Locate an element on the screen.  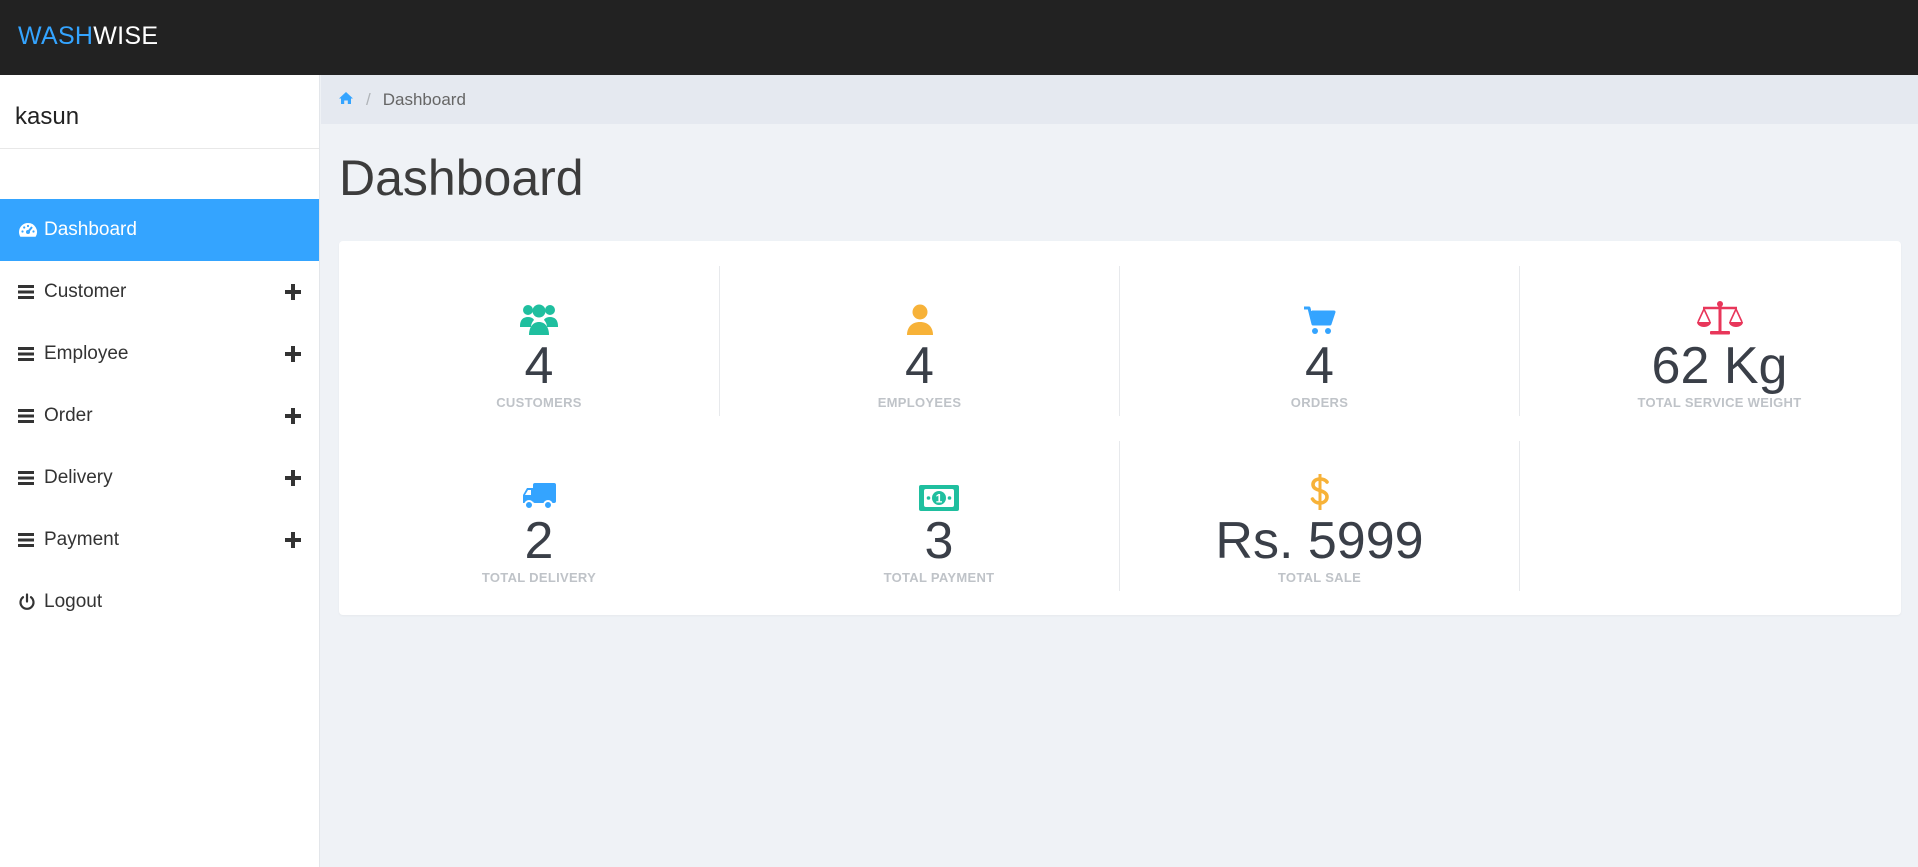
stat-value: 2 is located at coordinates (539, 541).